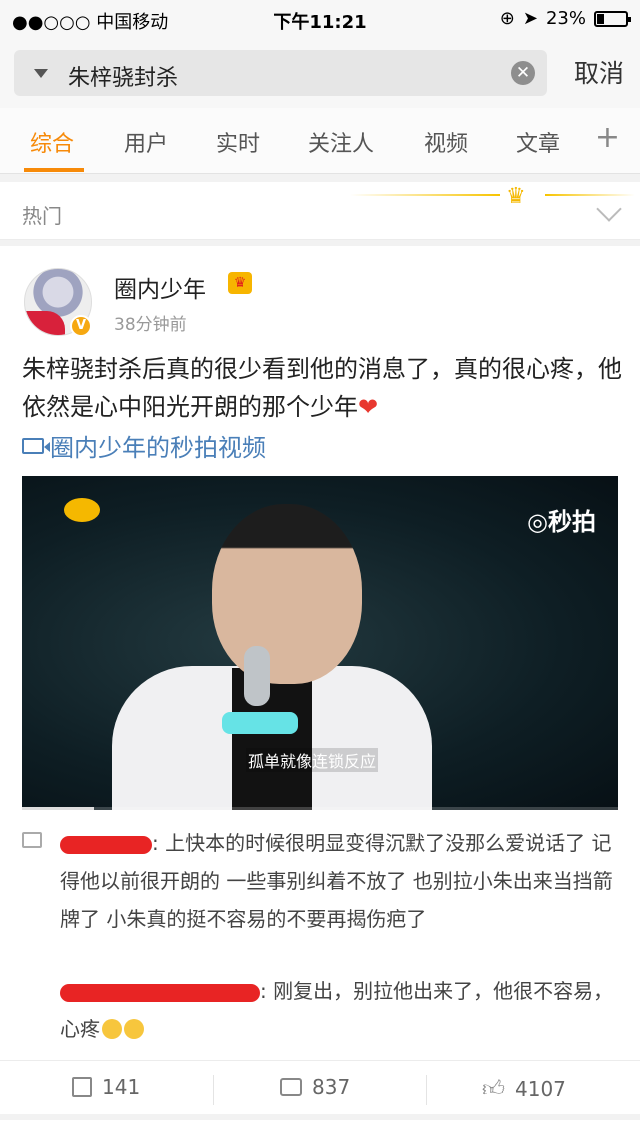  I want to click on battery-percent: 23%, so click(565, 18).